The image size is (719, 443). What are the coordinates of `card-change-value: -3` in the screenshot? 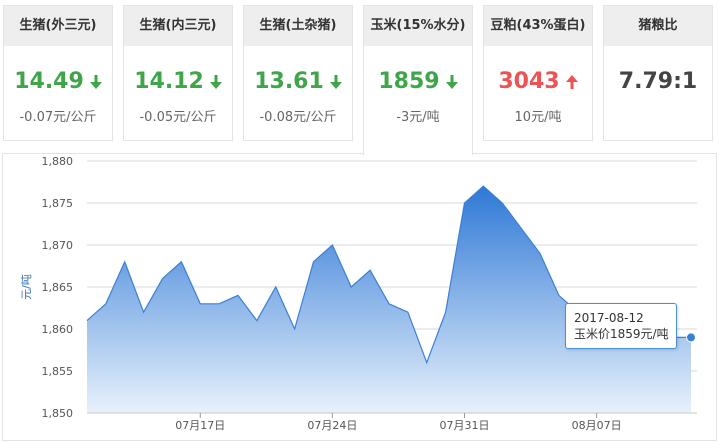 It's located at (403, 117).